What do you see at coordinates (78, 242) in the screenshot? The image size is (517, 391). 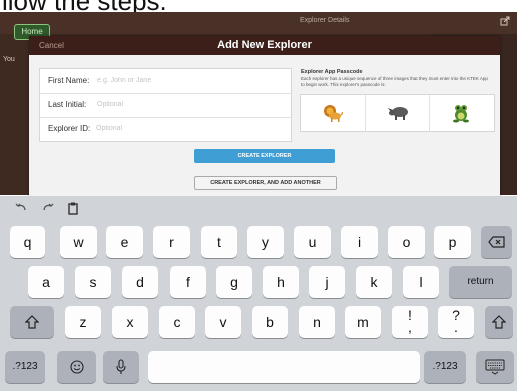 I see `key-w: w` at bounding box center [78, 242].